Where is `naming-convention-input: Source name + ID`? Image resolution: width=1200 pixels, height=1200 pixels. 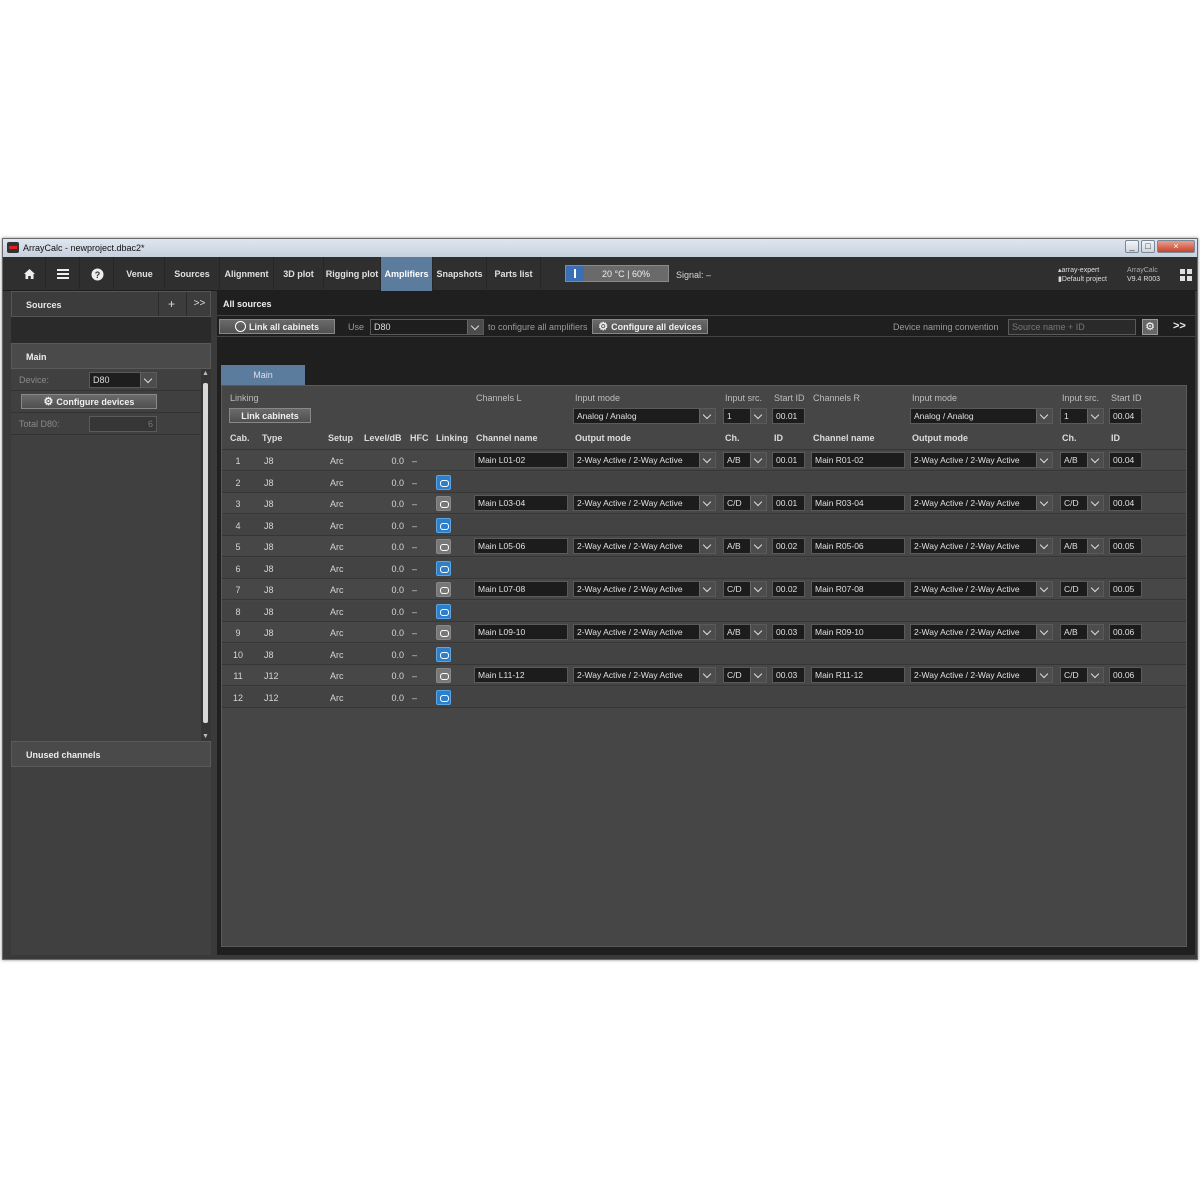 naming-convention-input: Source name + ID is located at coordinates (1072, 327).